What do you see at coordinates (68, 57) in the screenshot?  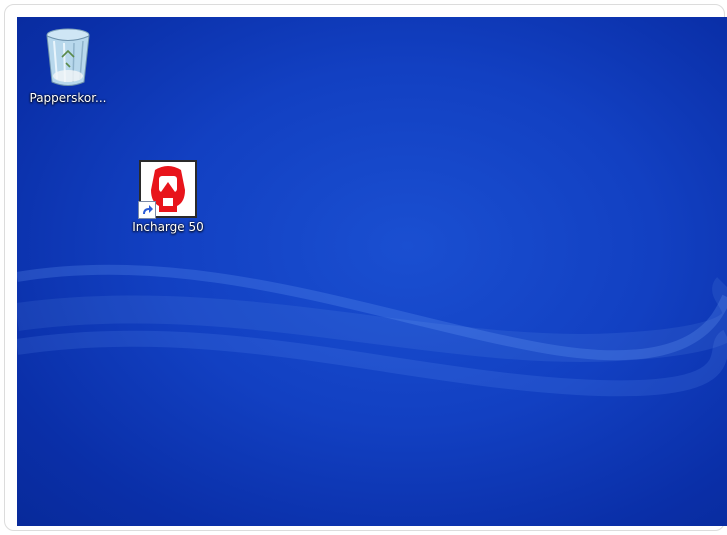 I see `recycle-bin-icon` at bounding box center [68, 57].